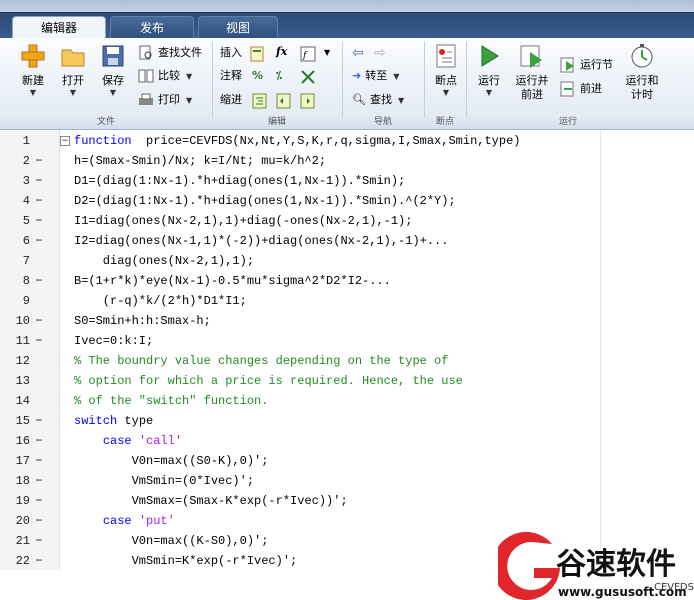  I want to click on advance-button: 前进, so click(581, 89).